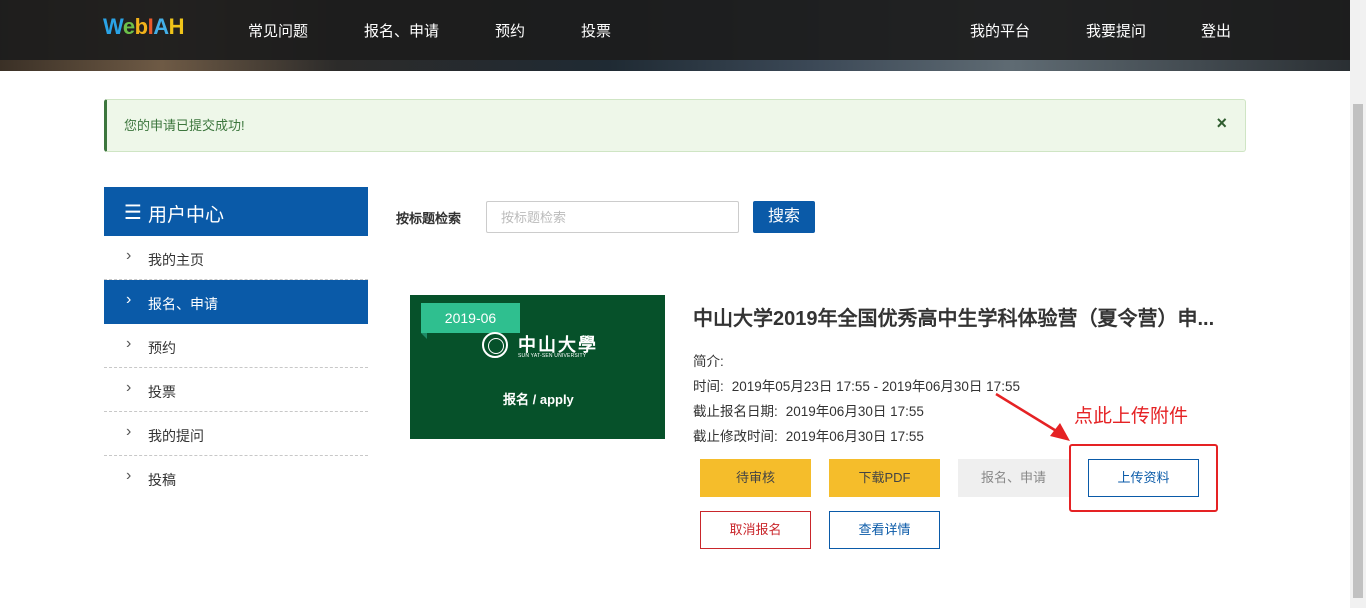 The height and width of the screenshot is (608, 1366). Describe the element at coordinates (176, 436) in the screenshot. I see `sidebar-item-label: 我的提问` at that location.